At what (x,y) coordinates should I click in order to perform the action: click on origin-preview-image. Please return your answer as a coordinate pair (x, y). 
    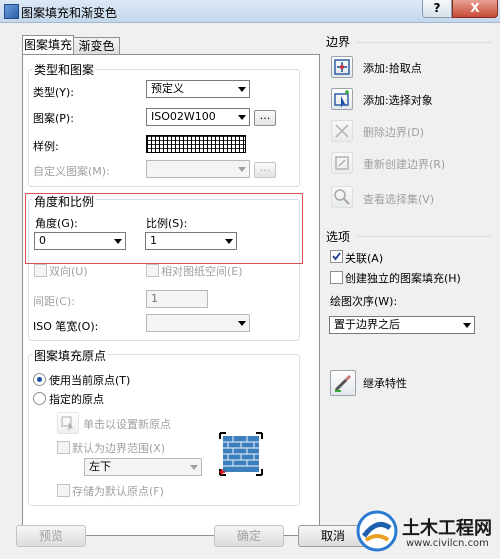
    Looking at the image, I should click on (241, 454).